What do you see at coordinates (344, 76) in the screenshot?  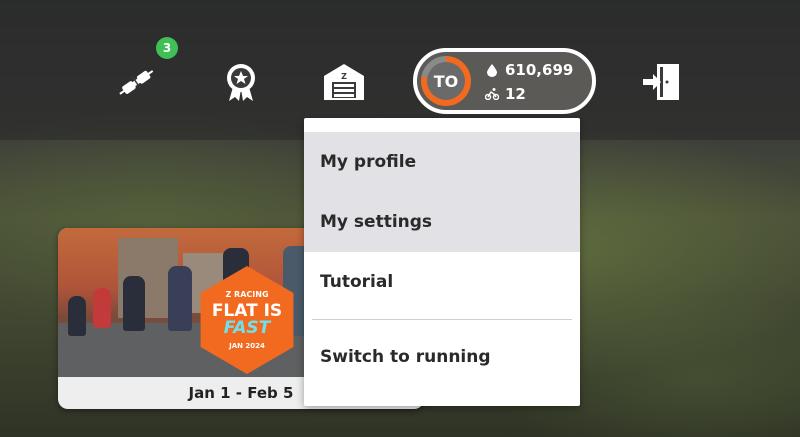 I see `svg-text: Z` at bounding box center [344, 76].